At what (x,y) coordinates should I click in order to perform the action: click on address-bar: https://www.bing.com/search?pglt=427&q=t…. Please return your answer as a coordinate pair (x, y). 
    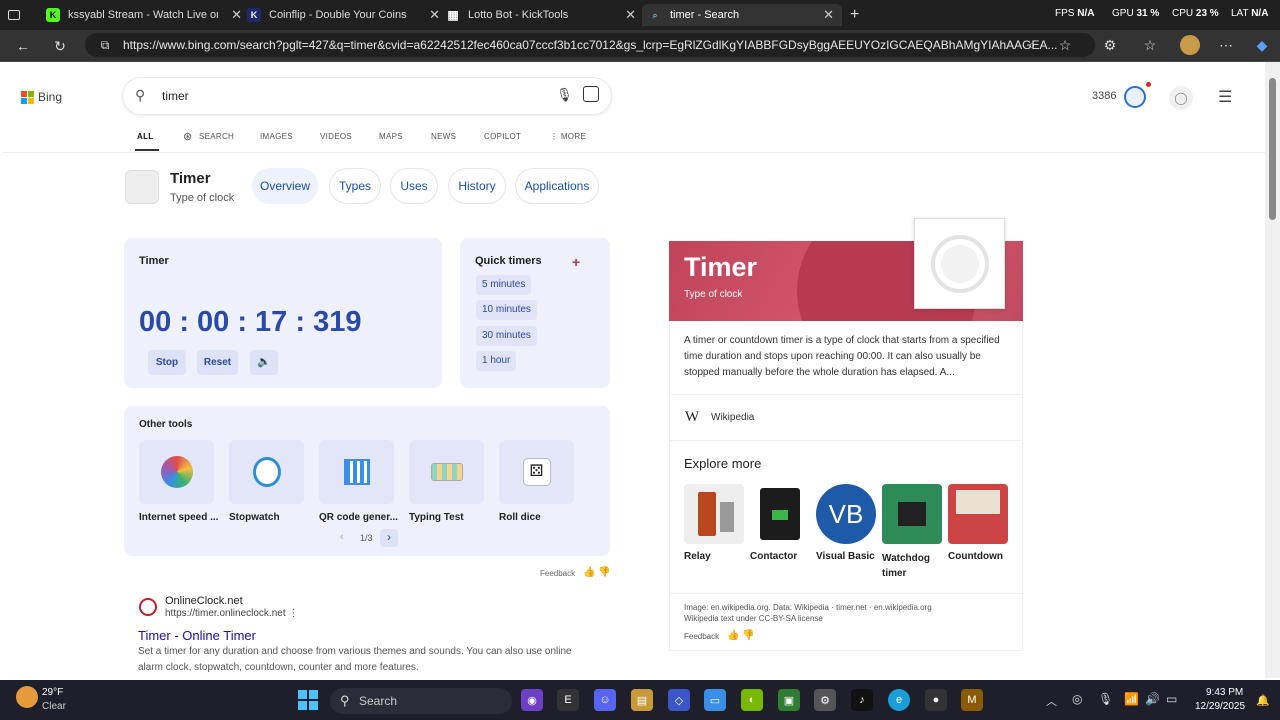
    Looking at the image, I should click on (590, 45).